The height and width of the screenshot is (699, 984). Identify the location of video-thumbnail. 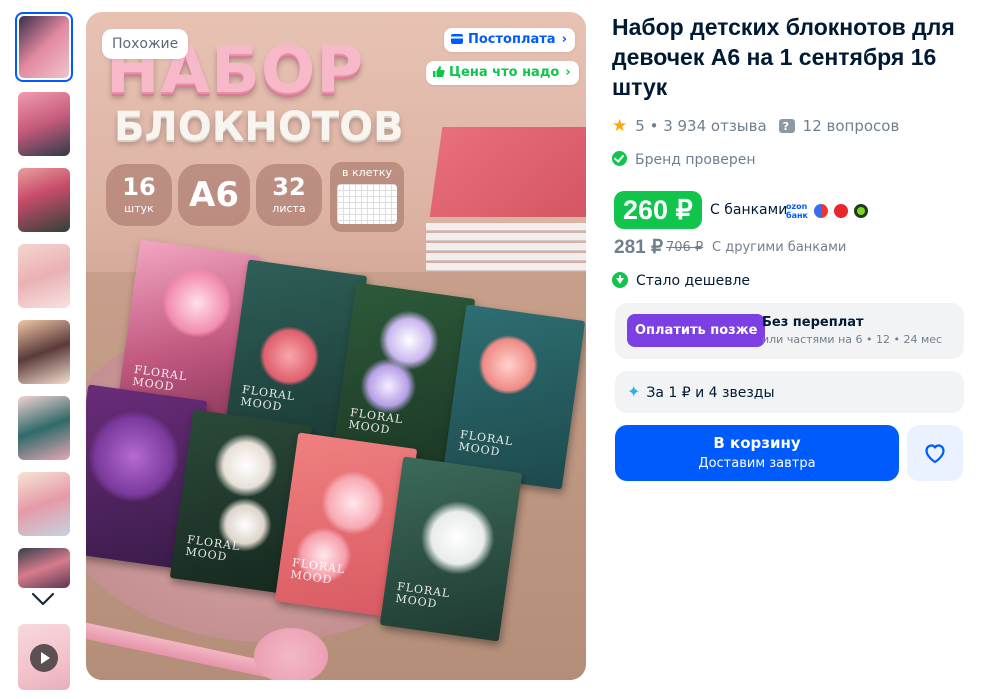
(44, 657).